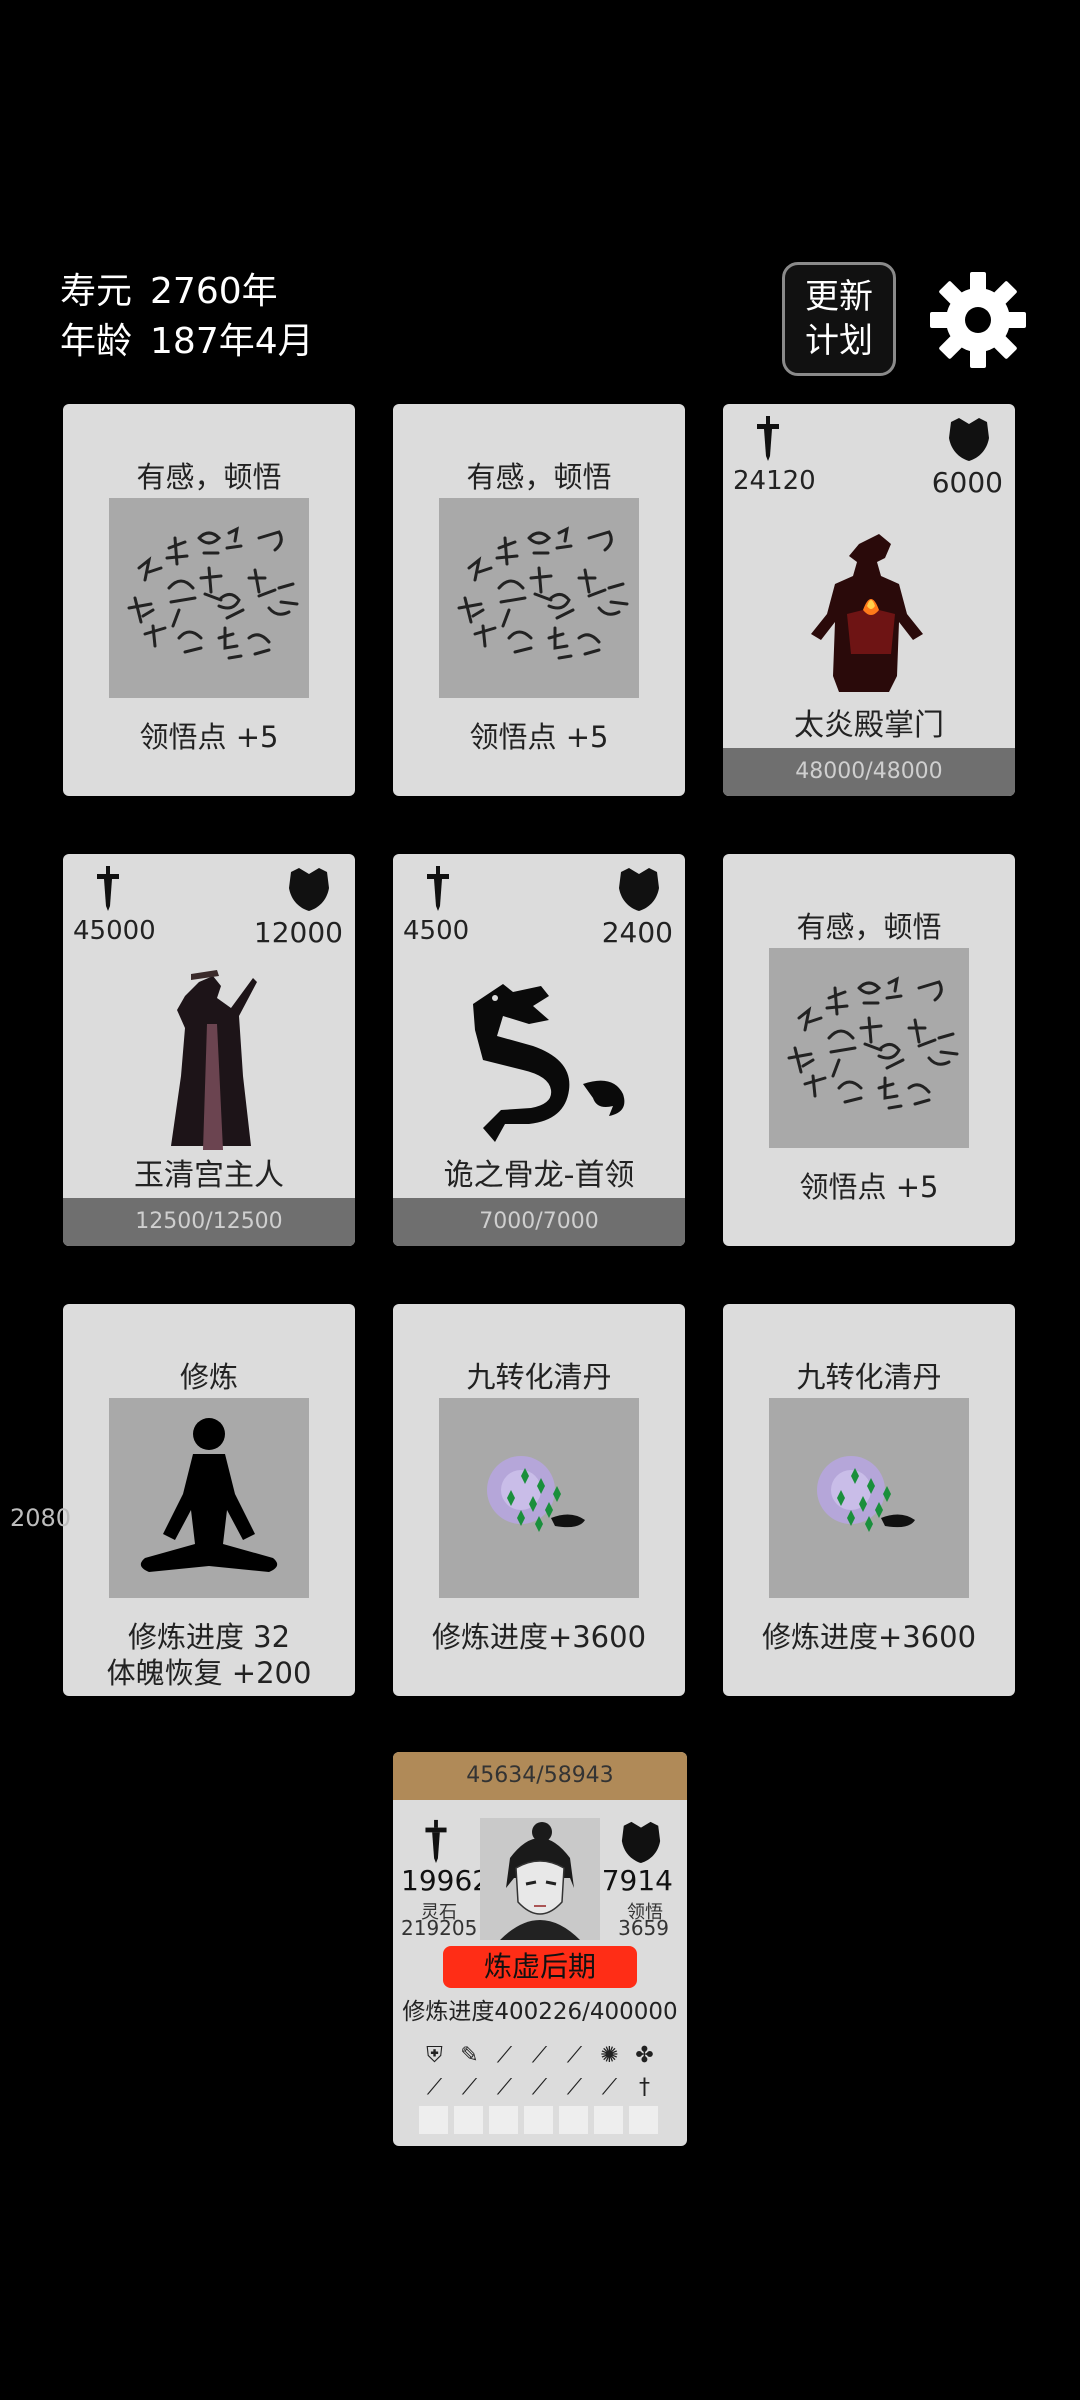 Image resolution: width=1080 pixels, height=2400 pixels. I want to click on inventory-slots, so click(538, 2120).